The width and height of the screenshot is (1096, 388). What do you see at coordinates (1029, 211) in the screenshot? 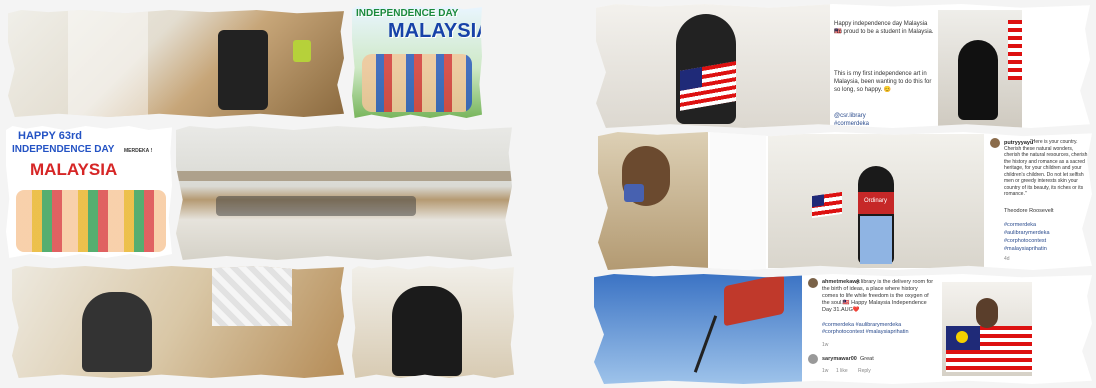
I see `quote-author: Theodore Roosevelt` at bounding box center [1029, 211].